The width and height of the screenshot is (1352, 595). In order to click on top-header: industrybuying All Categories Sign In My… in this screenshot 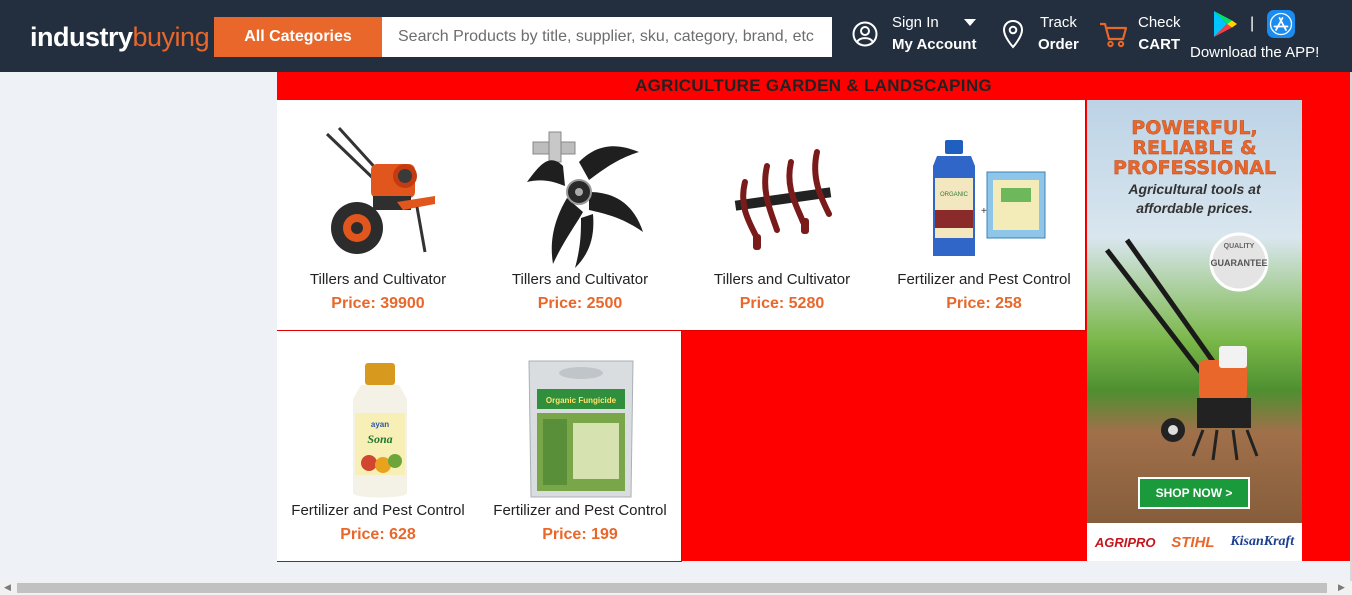, I will do `click(676, 36)`.